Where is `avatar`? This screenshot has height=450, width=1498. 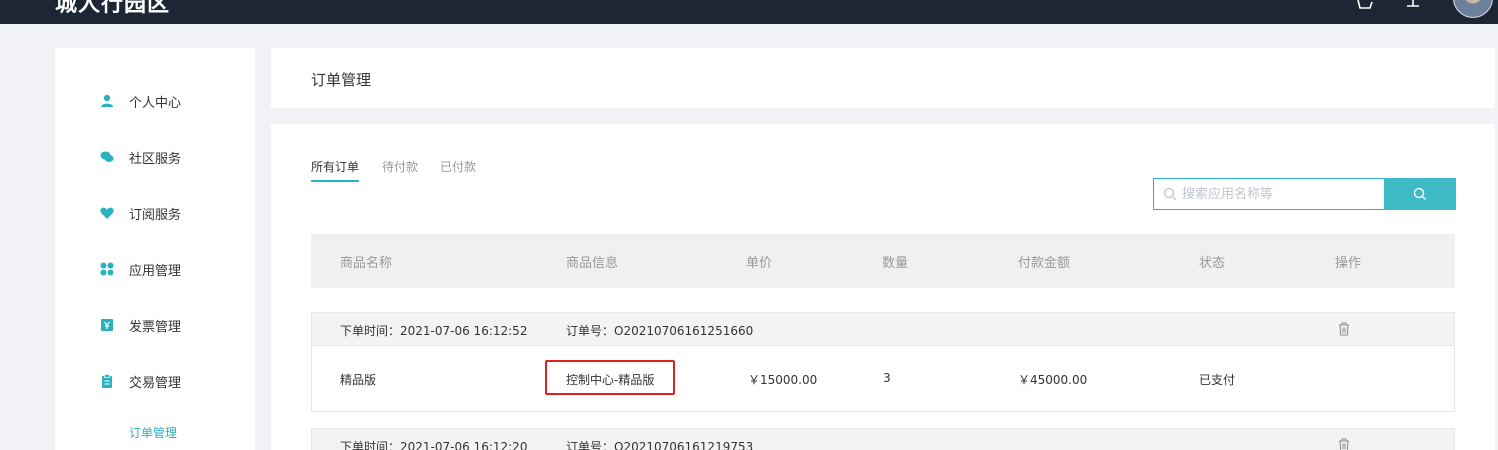
avatar is located at coordinates (1473, 9).